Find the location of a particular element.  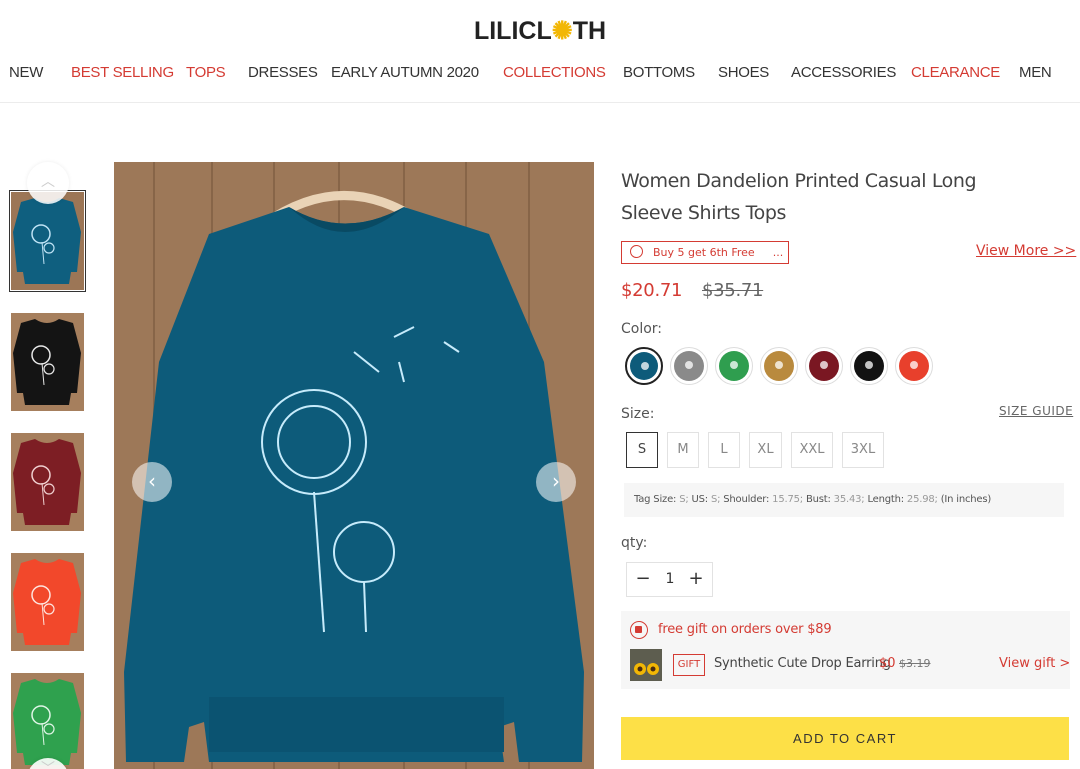

size-guide-link: SIZE GUIDE is located at coordinates (1036, 411).